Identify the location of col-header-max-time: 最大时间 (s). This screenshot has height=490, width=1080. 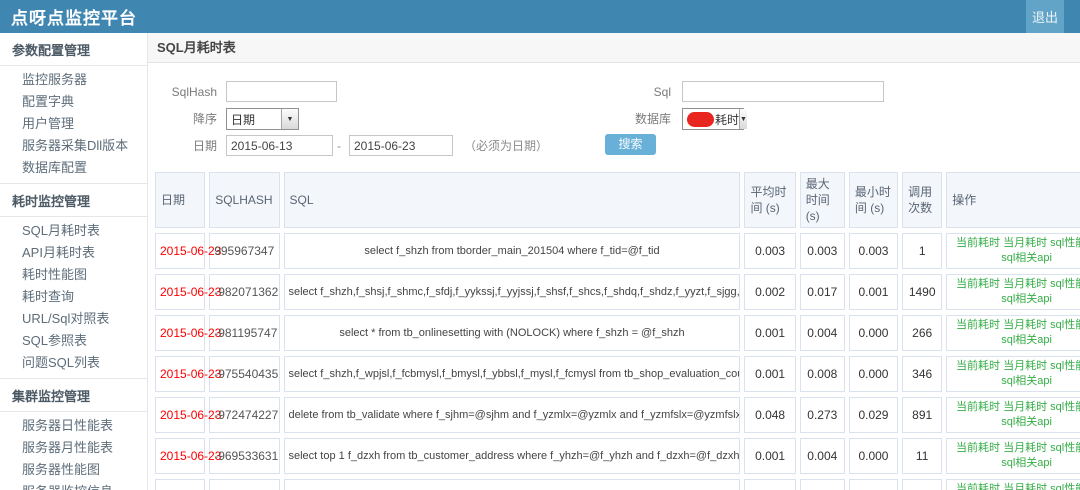
(822, 200).